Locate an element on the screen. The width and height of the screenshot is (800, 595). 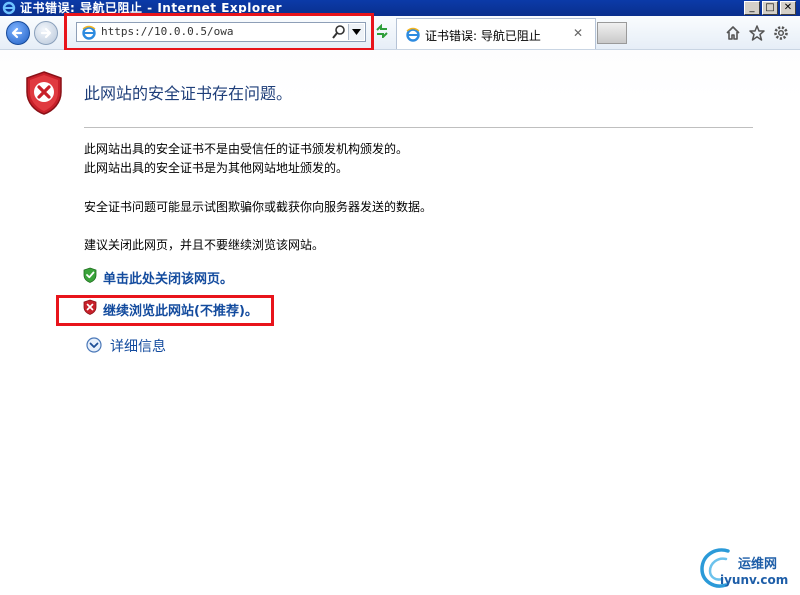
minimize-button: _ is located at coordinates (752, 8).